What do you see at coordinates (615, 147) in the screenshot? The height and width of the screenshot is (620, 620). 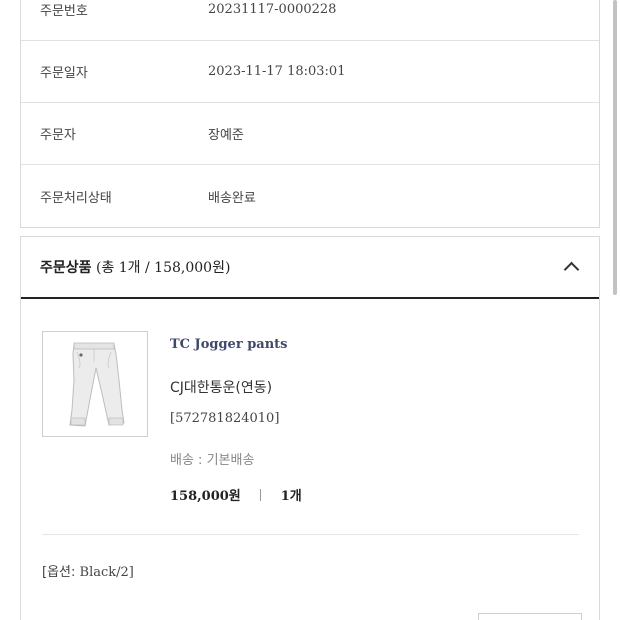 I see `vertical-scrollbar` at bounding box center [615, 147].